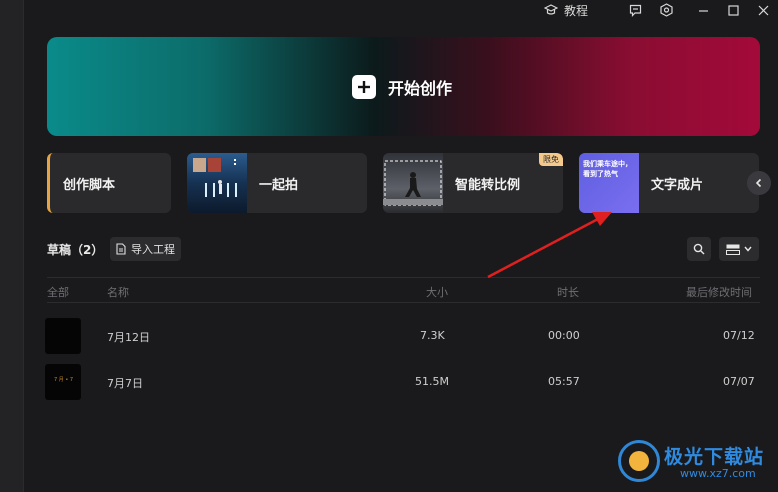 The width and height of the screenshot is (778, 492). Describe the element at coordinates (364, 87) in the screenshot. I see `plus-icon` at that location.